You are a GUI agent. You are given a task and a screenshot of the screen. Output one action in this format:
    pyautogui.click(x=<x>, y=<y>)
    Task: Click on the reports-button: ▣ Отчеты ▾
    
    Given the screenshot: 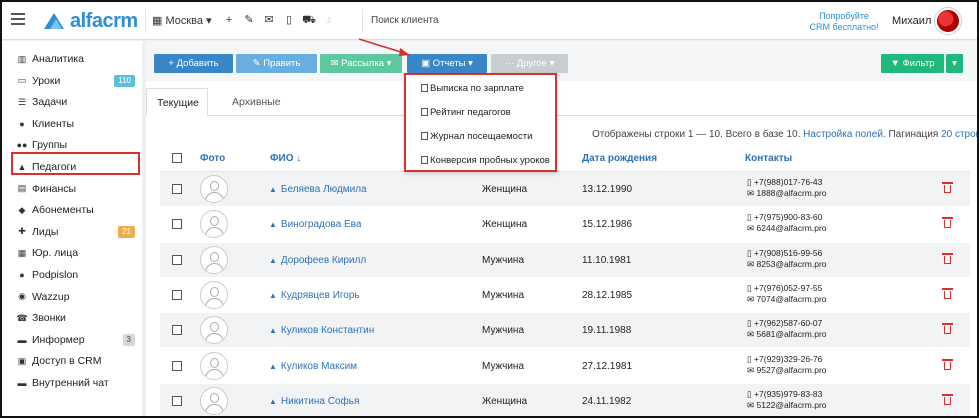 What is the action you would take?
    pyautogui.click(x=447, y=63)
    